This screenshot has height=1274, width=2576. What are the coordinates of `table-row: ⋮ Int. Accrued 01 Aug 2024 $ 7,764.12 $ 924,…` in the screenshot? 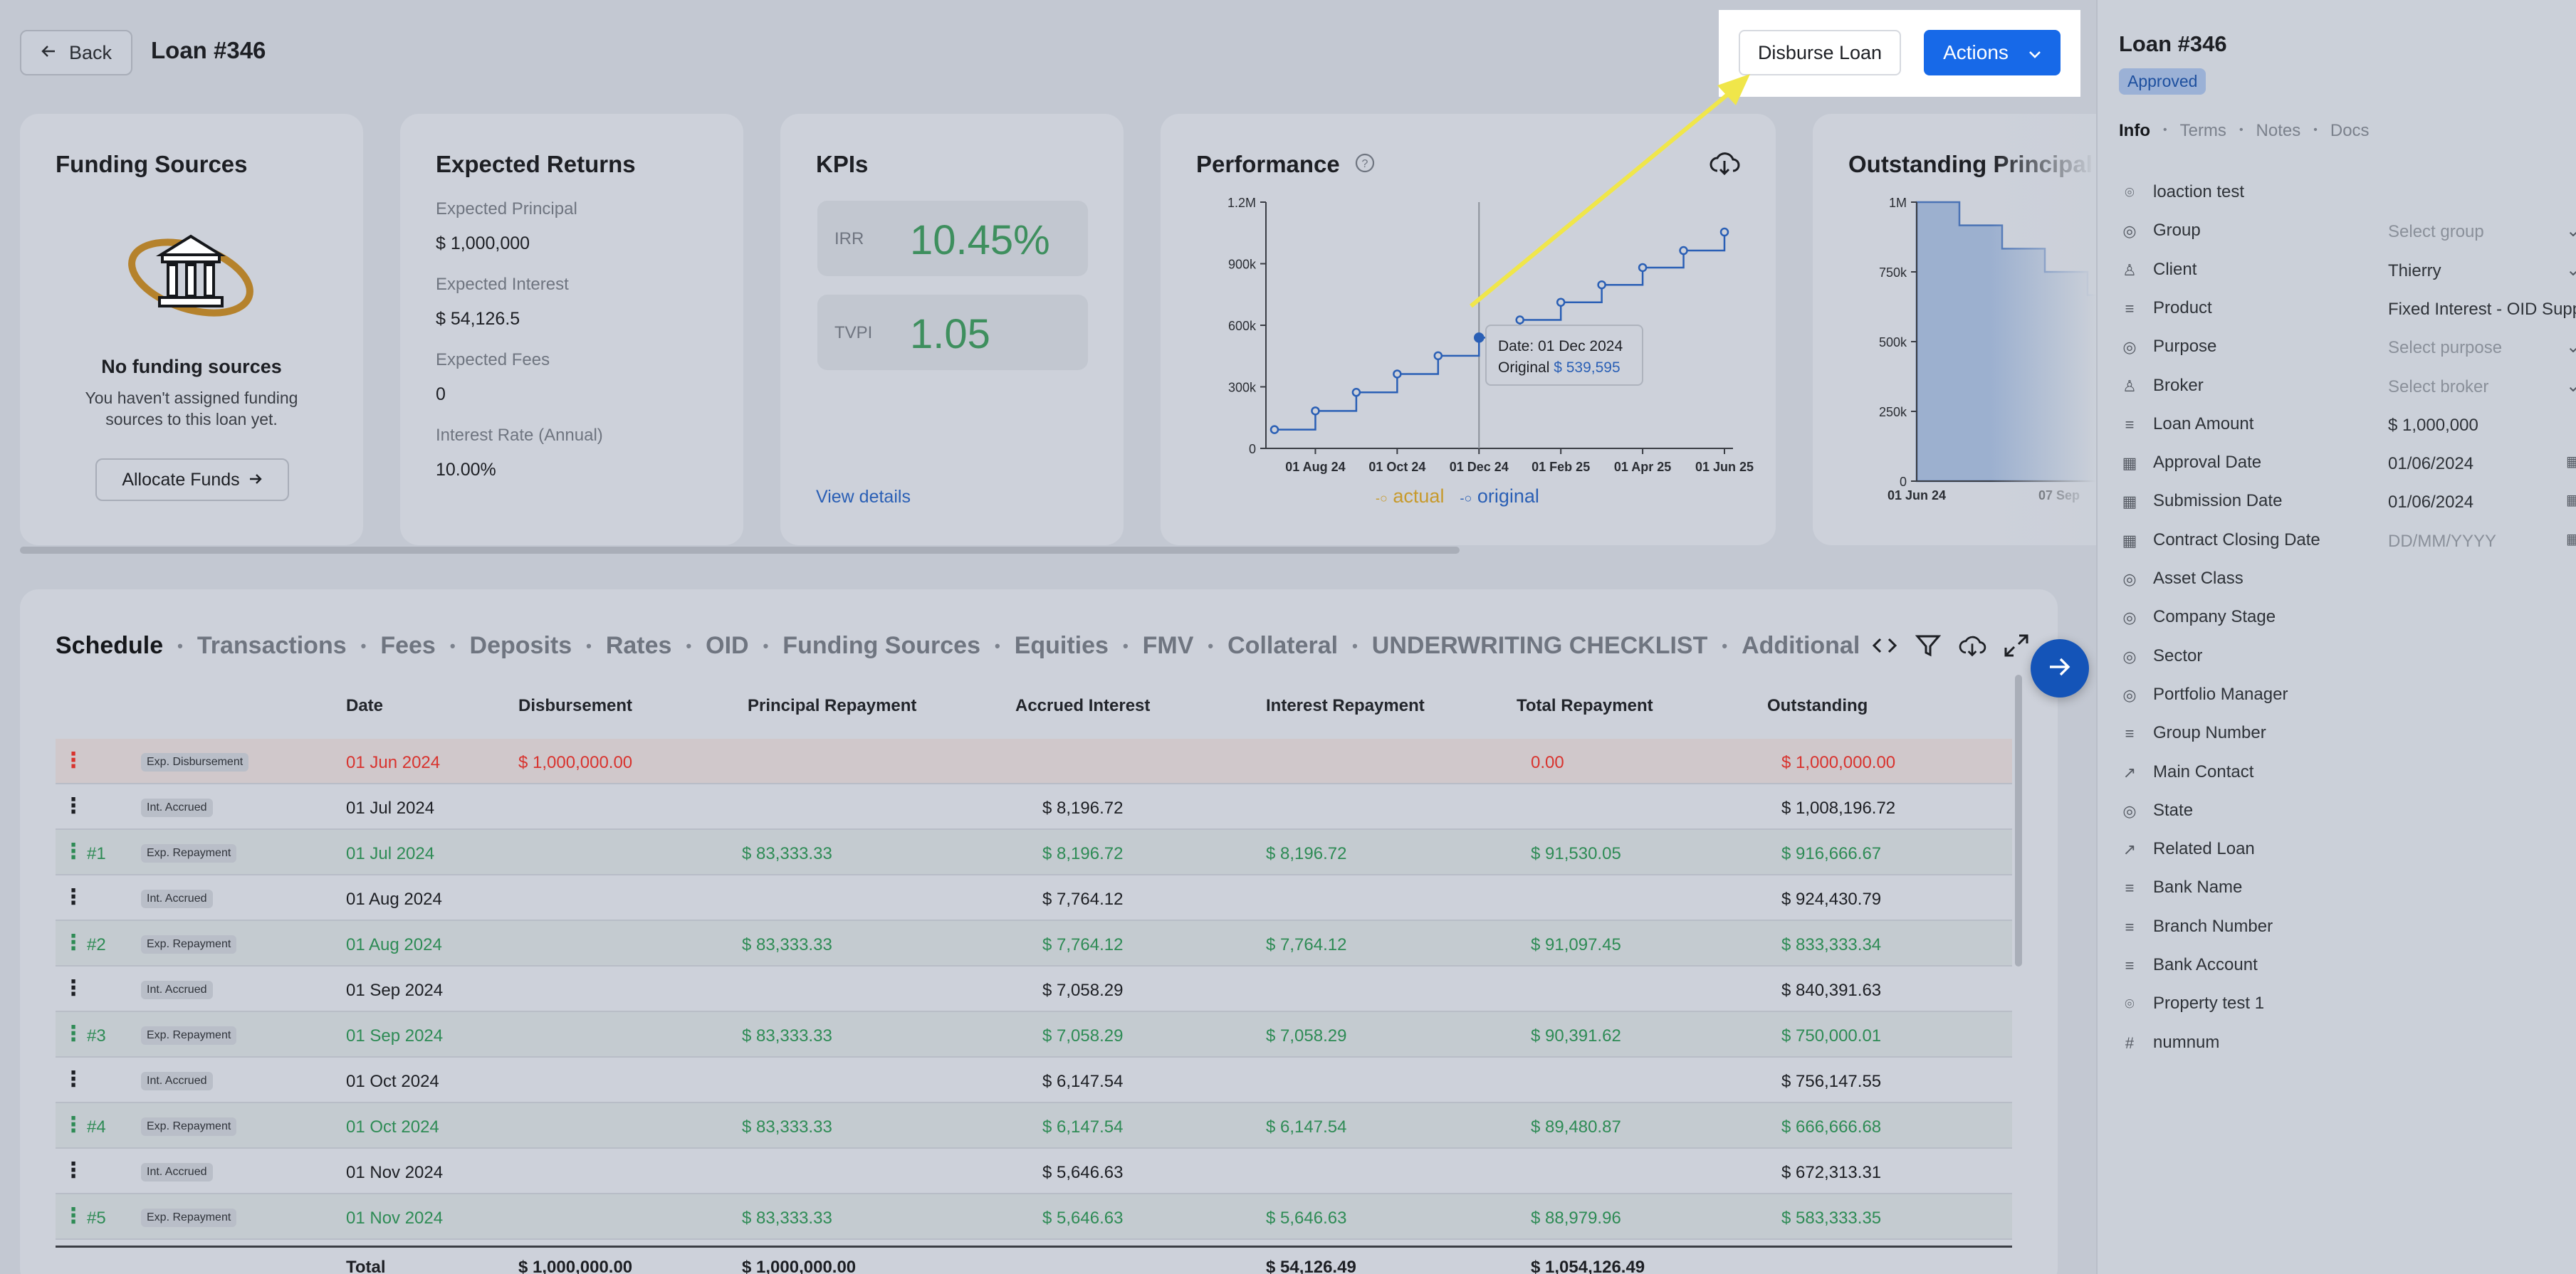 It's located at (1034, 898).